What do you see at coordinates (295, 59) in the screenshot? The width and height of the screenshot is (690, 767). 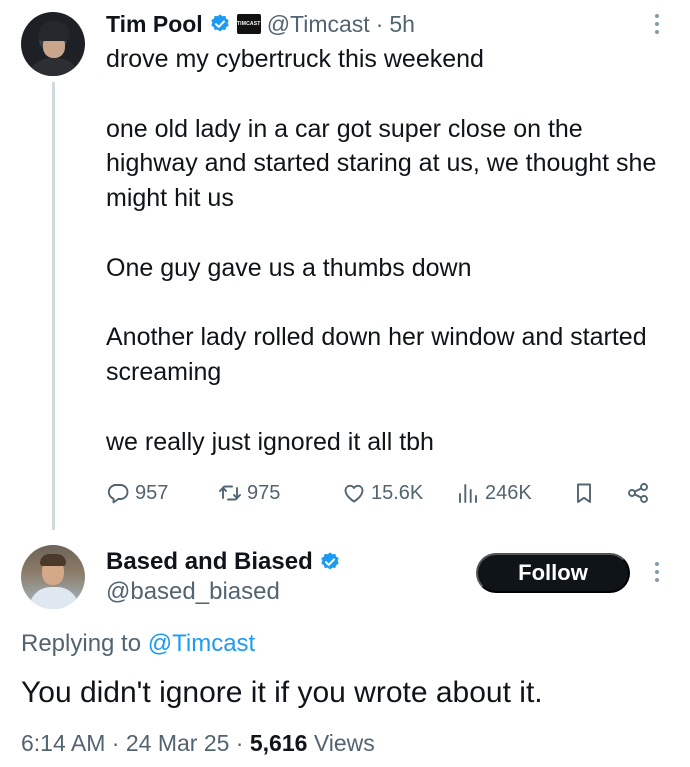 I see `tweet-line: drove my cybertruck this weekend` at bounding box center [295, 59].